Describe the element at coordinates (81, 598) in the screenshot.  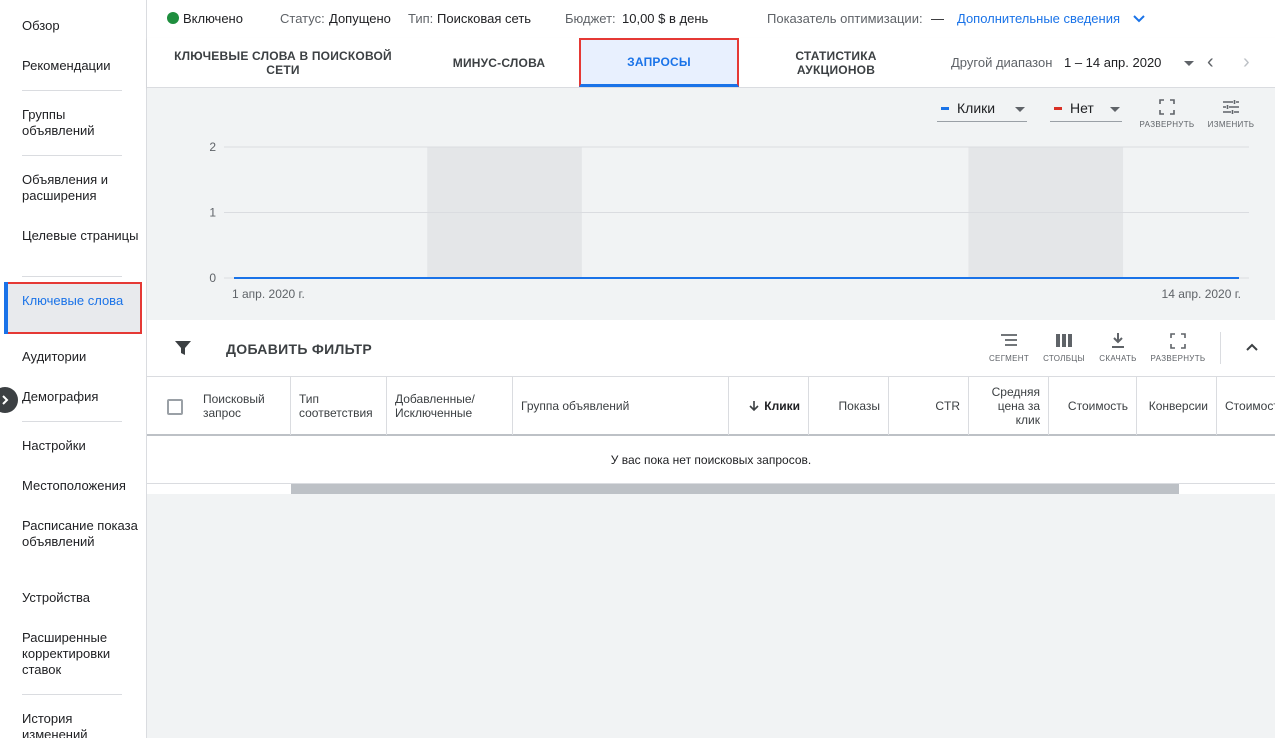
I see `sidebar-item-devices: Устройства` at that location.